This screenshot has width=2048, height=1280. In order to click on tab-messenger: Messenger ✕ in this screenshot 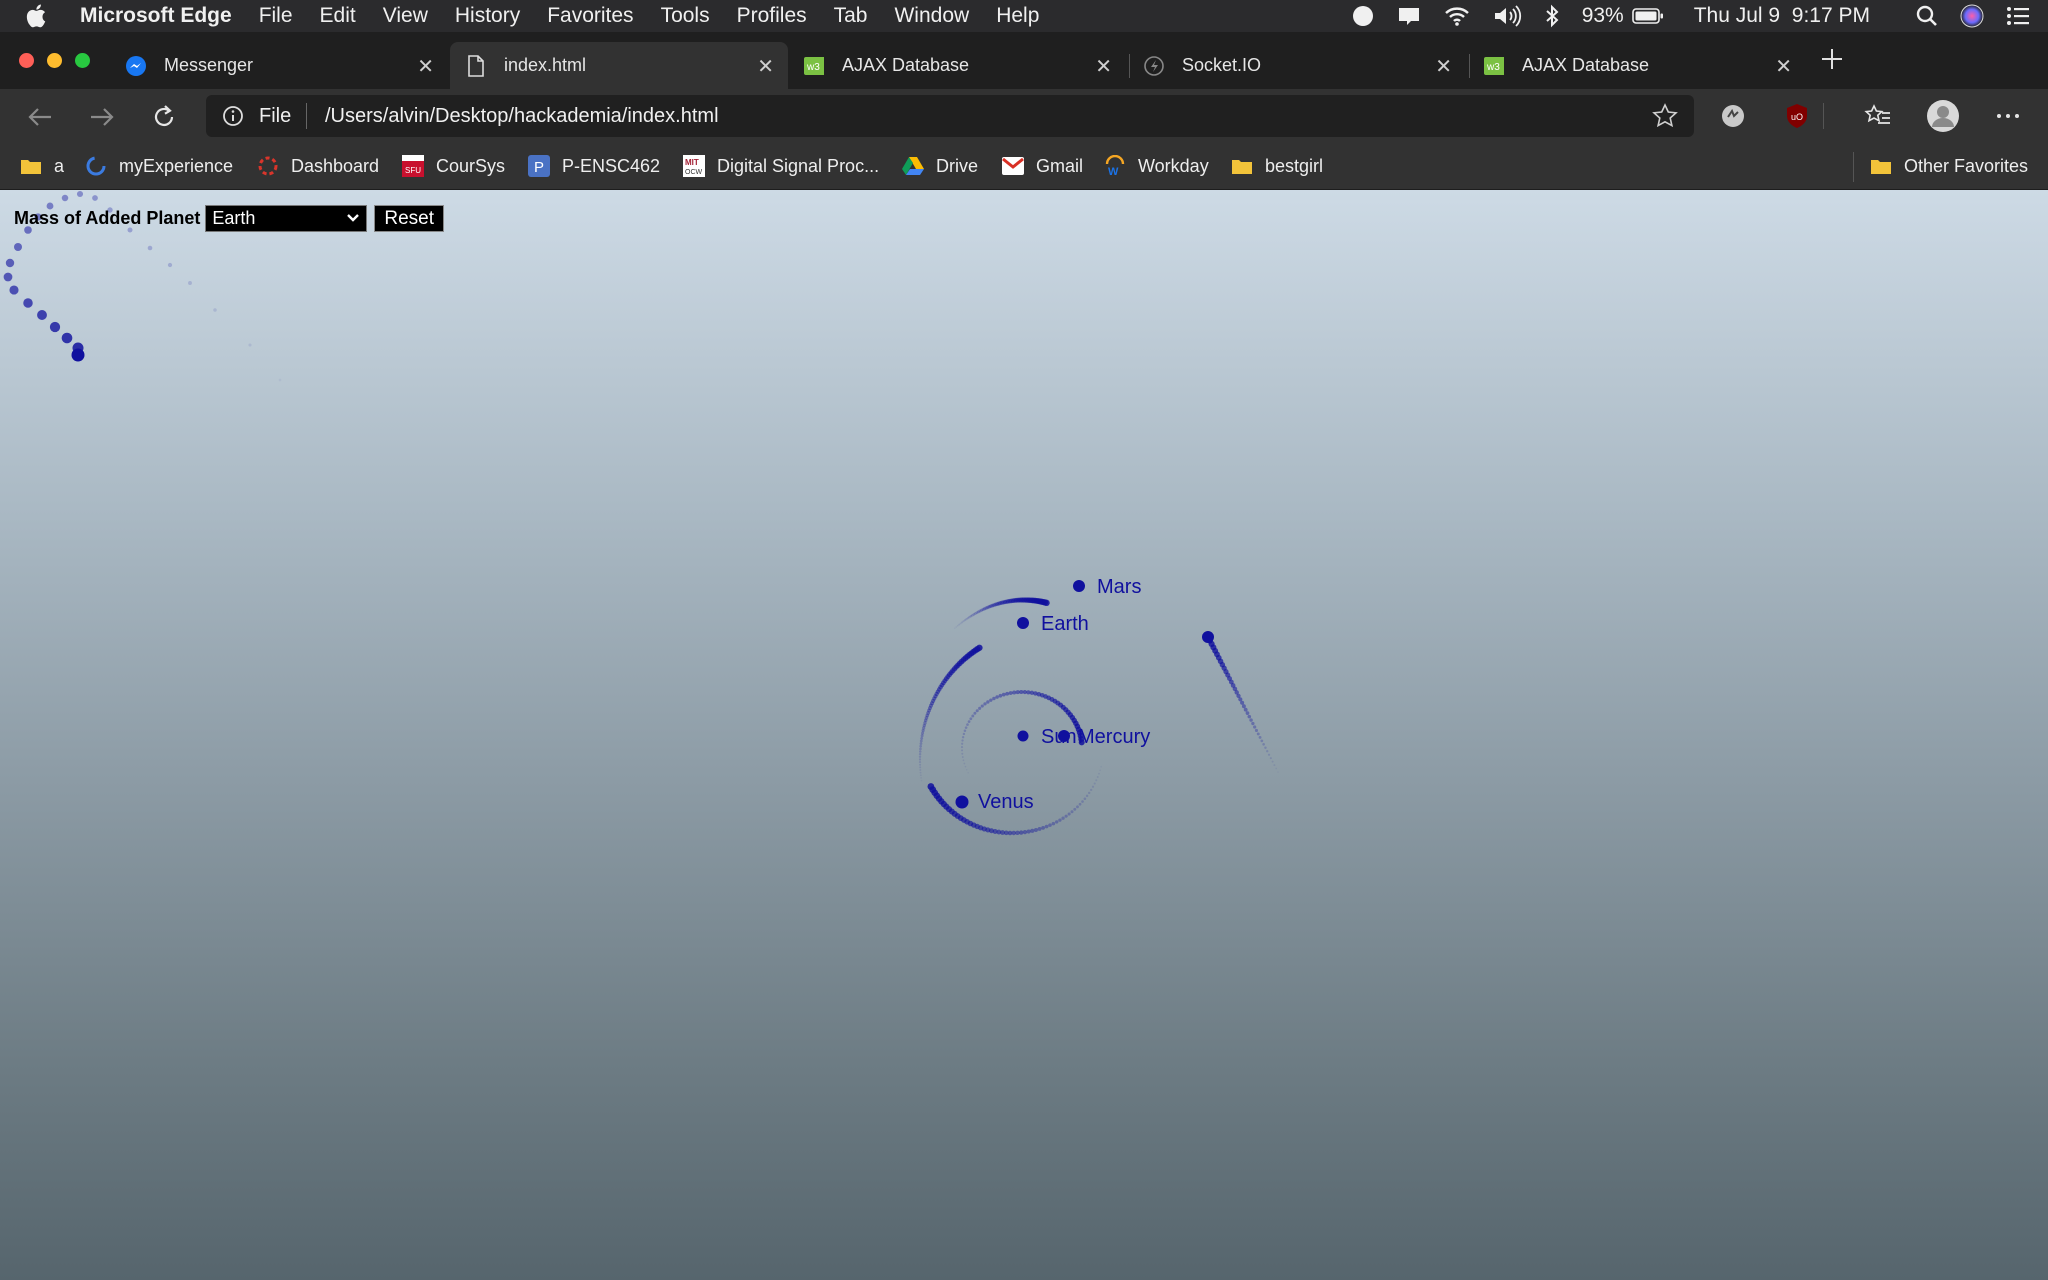, I will do `click(280, 65)`.